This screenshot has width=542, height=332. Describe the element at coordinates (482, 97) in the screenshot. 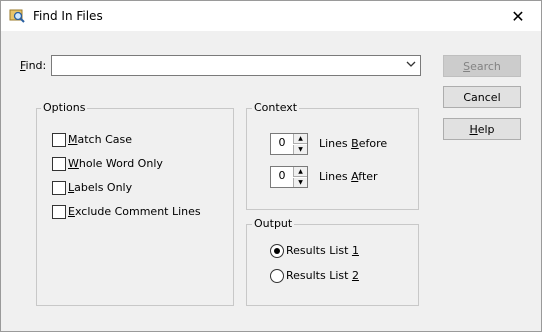

I see `cancel-button: Cancel` at that location.